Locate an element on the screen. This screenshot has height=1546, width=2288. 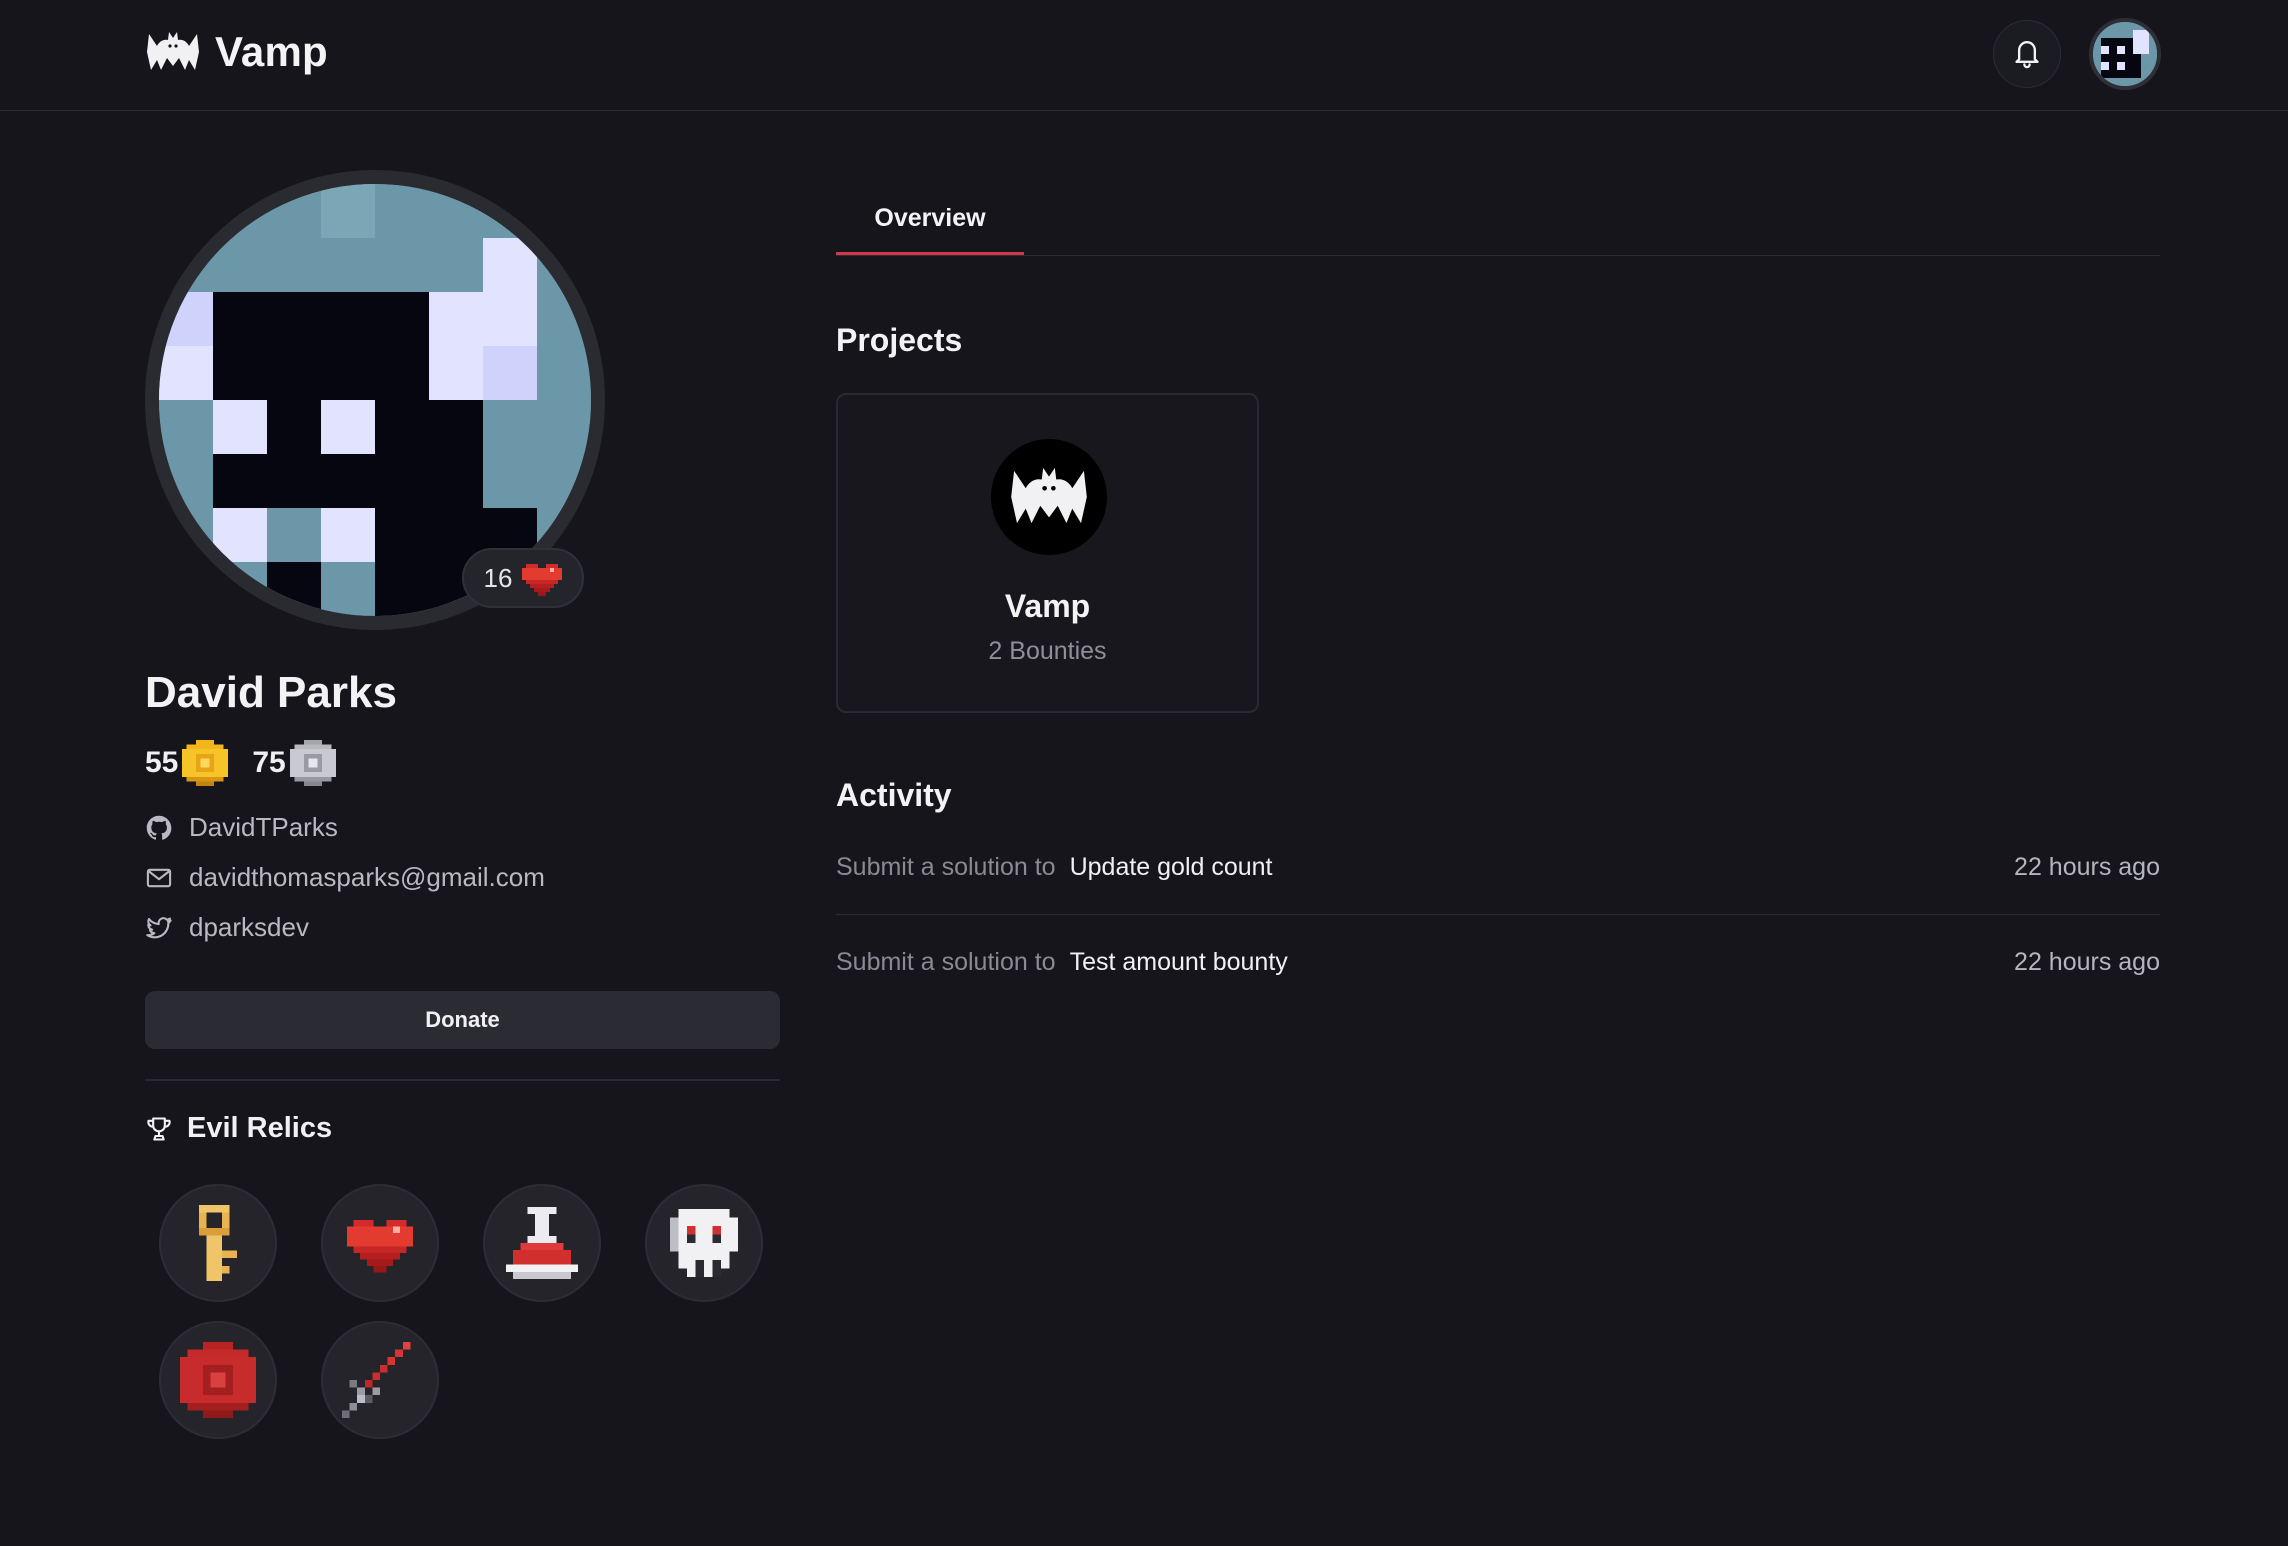
relic-heart is located at coordinates (380, 1243).